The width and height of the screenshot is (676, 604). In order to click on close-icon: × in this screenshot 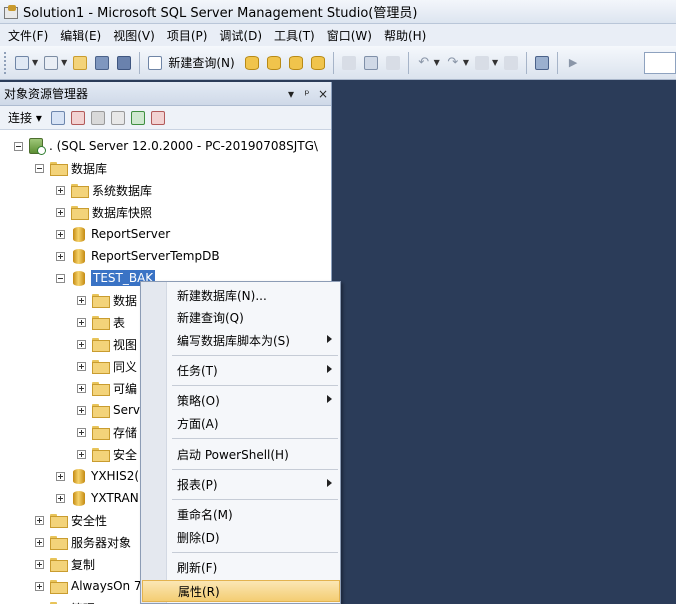, I will do `click(323, 94)`.